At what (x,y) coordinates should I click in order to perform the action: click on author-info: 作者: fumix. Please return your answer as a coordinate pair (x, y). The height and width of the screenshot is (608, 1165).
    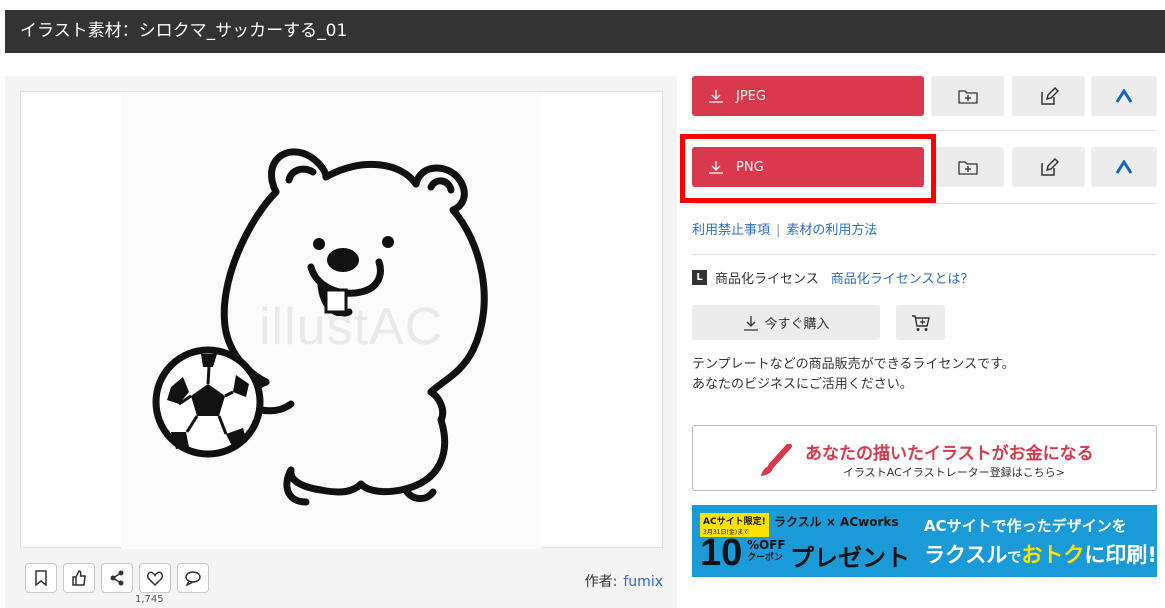
    Looking at the image, I should click on (624, 581).